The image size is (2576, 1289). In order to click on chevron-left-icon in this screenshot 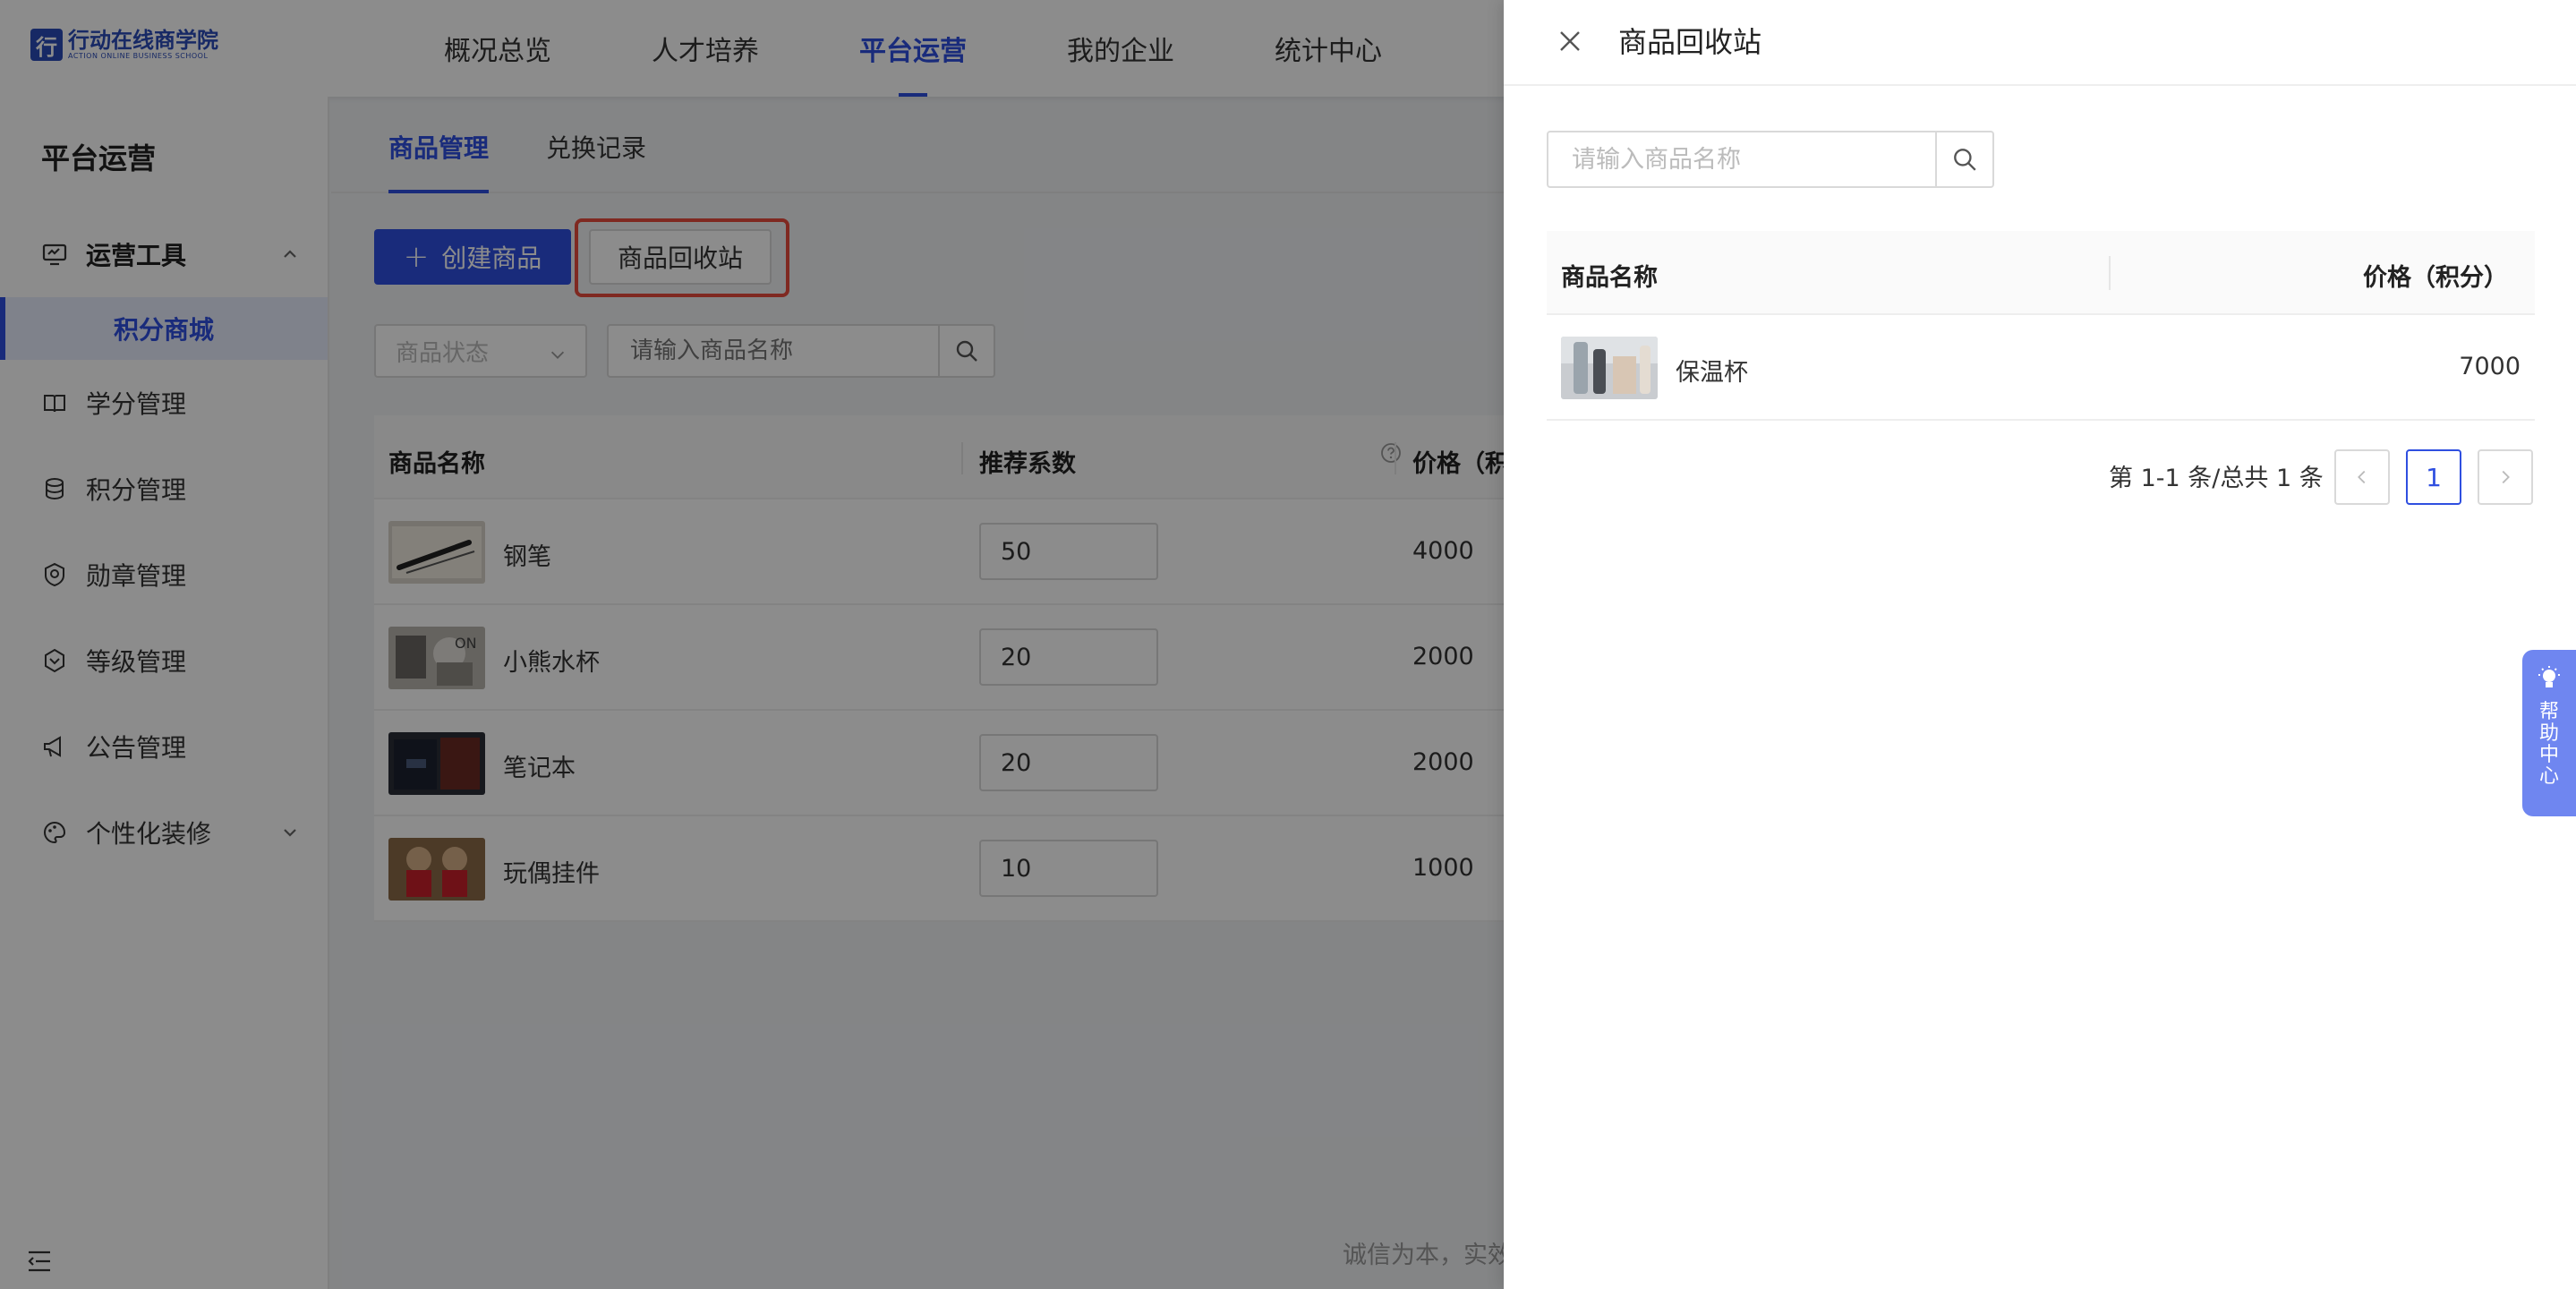, I will do `click(2362, 477)`.